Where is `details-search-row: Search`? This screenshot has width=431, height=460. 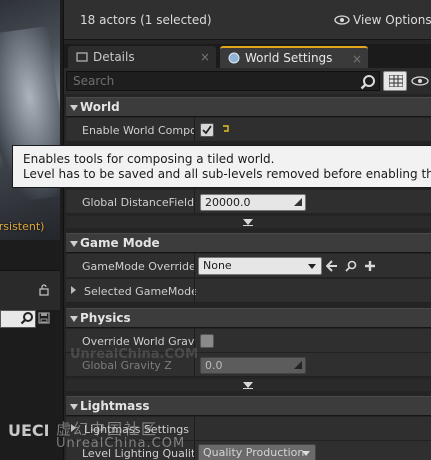 details-search-row: Search is located at coordinates (247, 81).